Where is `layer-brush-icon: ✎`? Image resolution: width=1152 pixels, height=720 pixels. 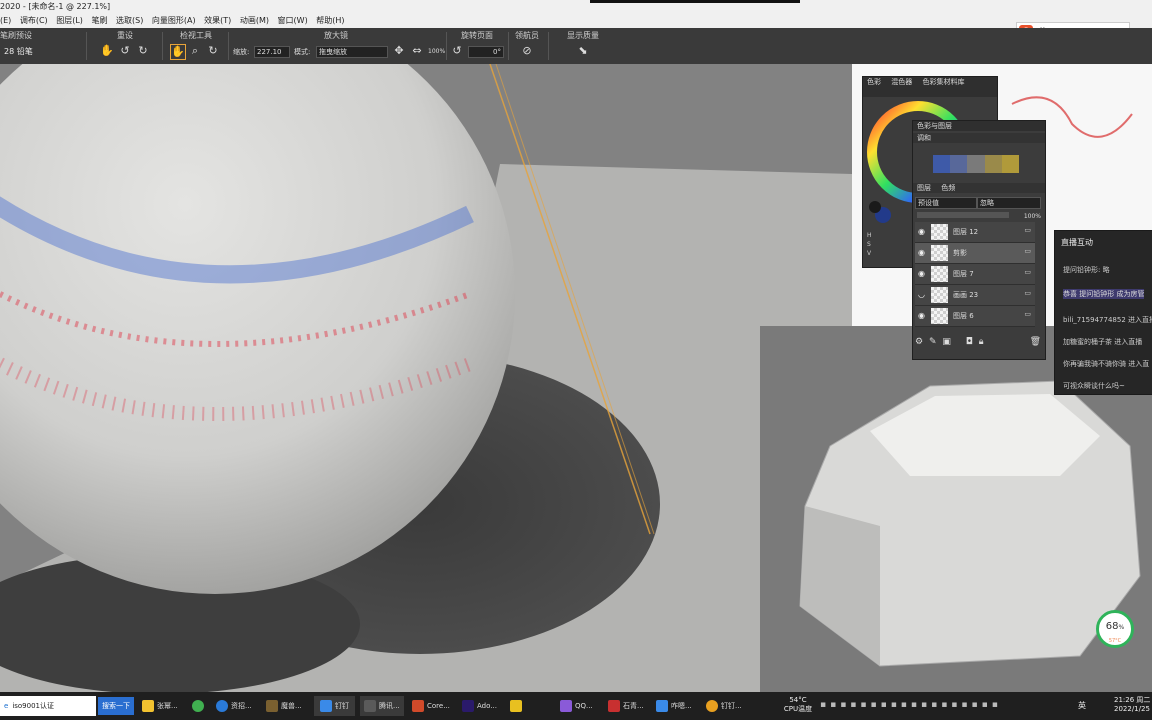 layer-brush-icon: ✎ is located at coordinates (933, 342).